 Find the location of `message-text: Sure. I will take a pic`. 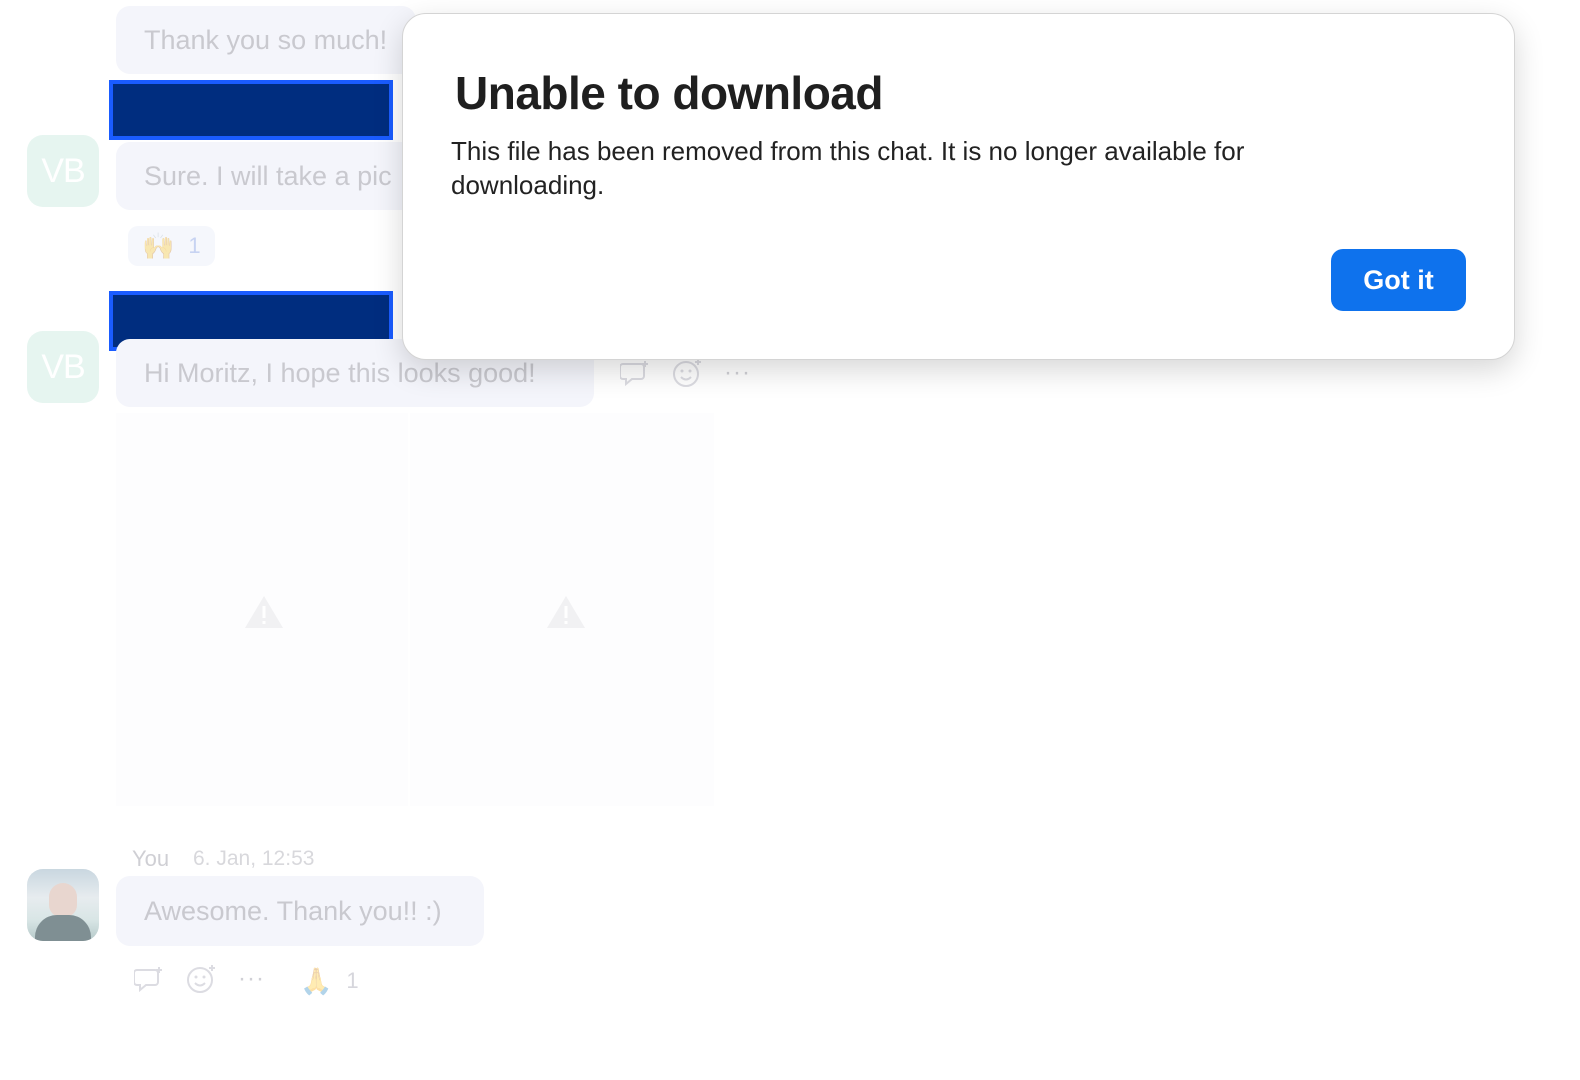

message-text: Sure. I will take a pic is located at coordinates (268, 175).